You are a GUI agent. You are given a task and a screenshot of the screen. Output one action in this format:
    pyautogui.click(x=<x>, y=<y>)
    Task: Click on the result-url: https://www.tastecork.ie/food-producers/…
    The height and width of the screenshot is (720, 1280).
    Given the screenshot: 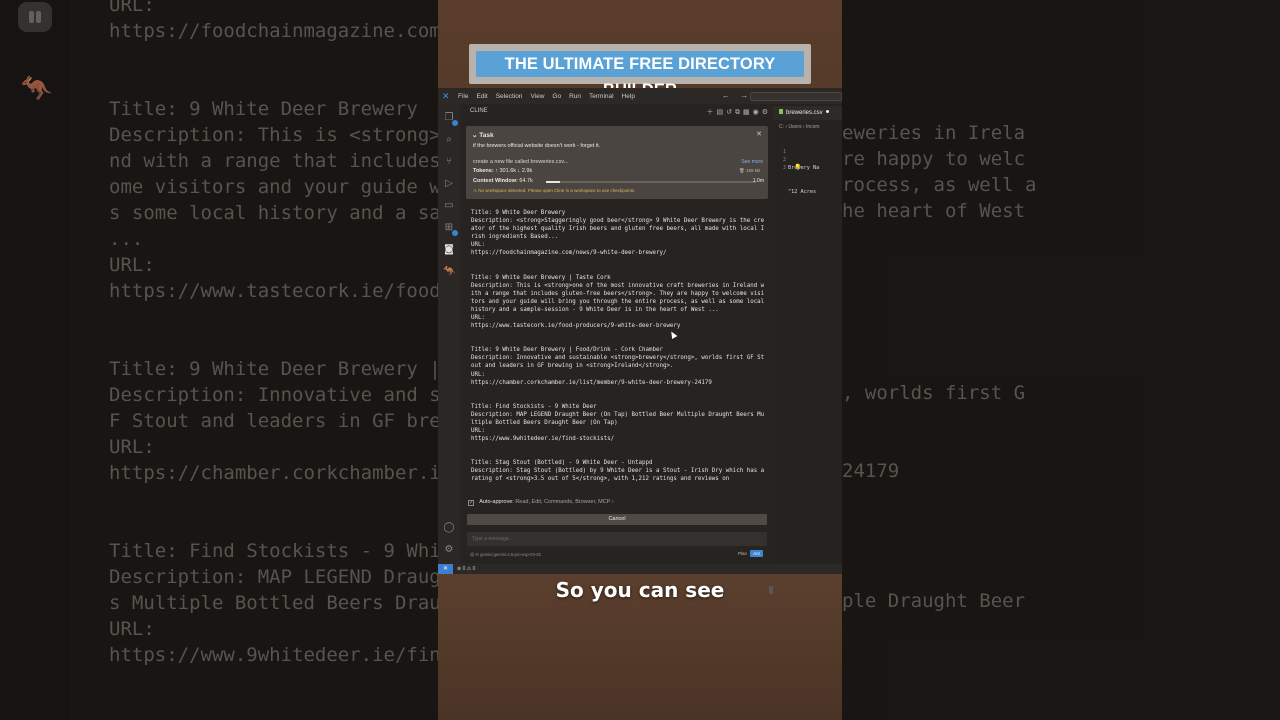 What is the action you would take?
    pyautogui.click(x=618, y=326)
    